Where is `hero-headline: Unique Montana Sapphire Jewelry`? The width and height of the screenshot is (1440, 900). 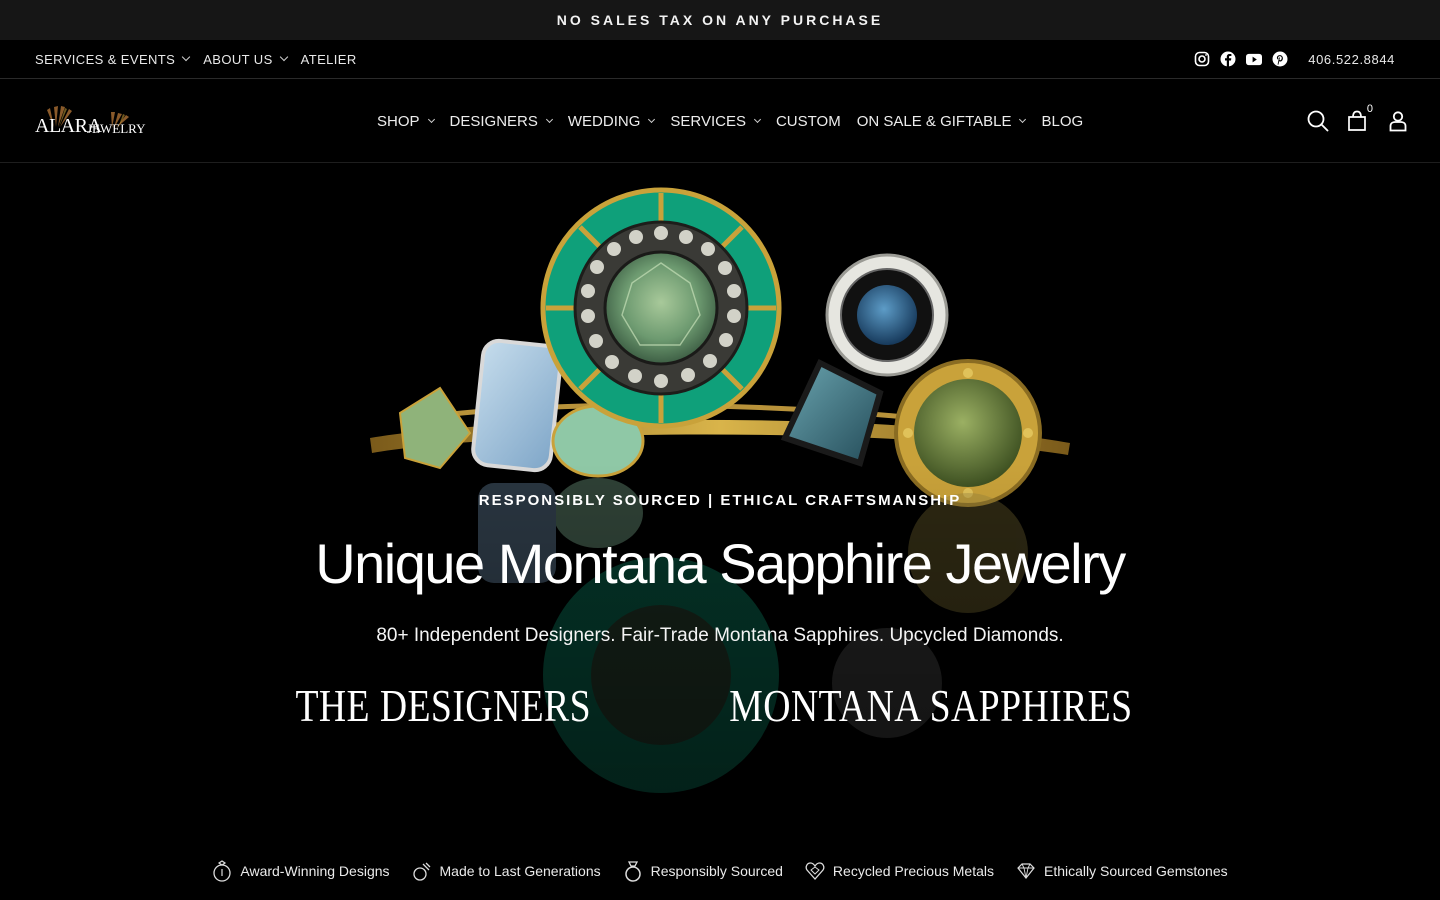
hero-headline: Unique Montana Sapphire Jewelry is located at coordinates (720, 563).